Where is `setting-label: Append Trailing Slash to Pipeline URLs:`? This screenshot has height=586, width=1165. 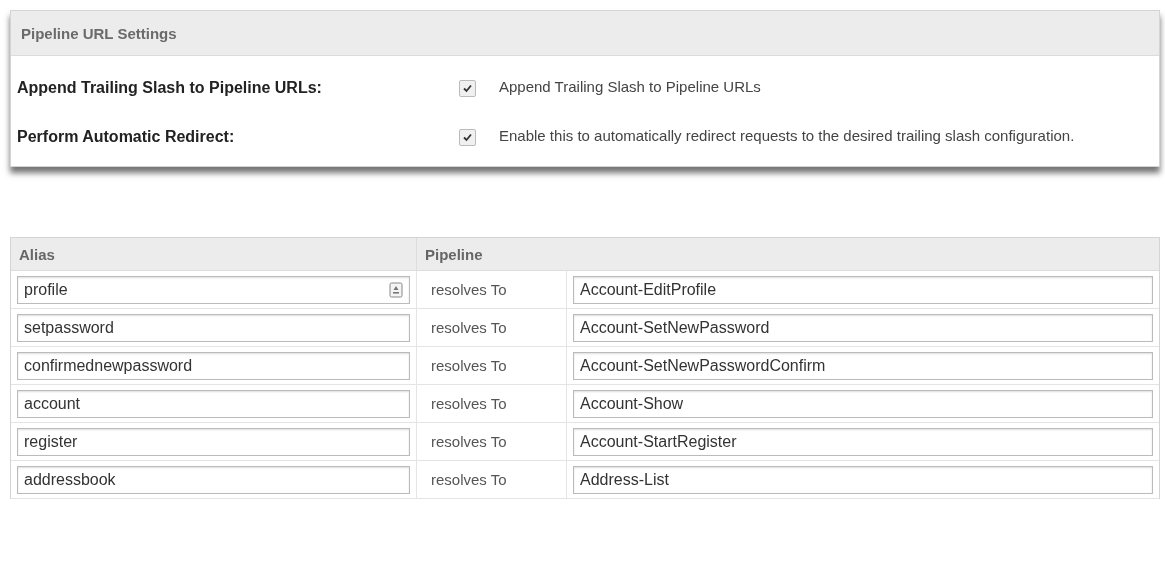 setting-label: Append Trailing Slash to Pipeline URLs: is located at coordinates (170, 87).